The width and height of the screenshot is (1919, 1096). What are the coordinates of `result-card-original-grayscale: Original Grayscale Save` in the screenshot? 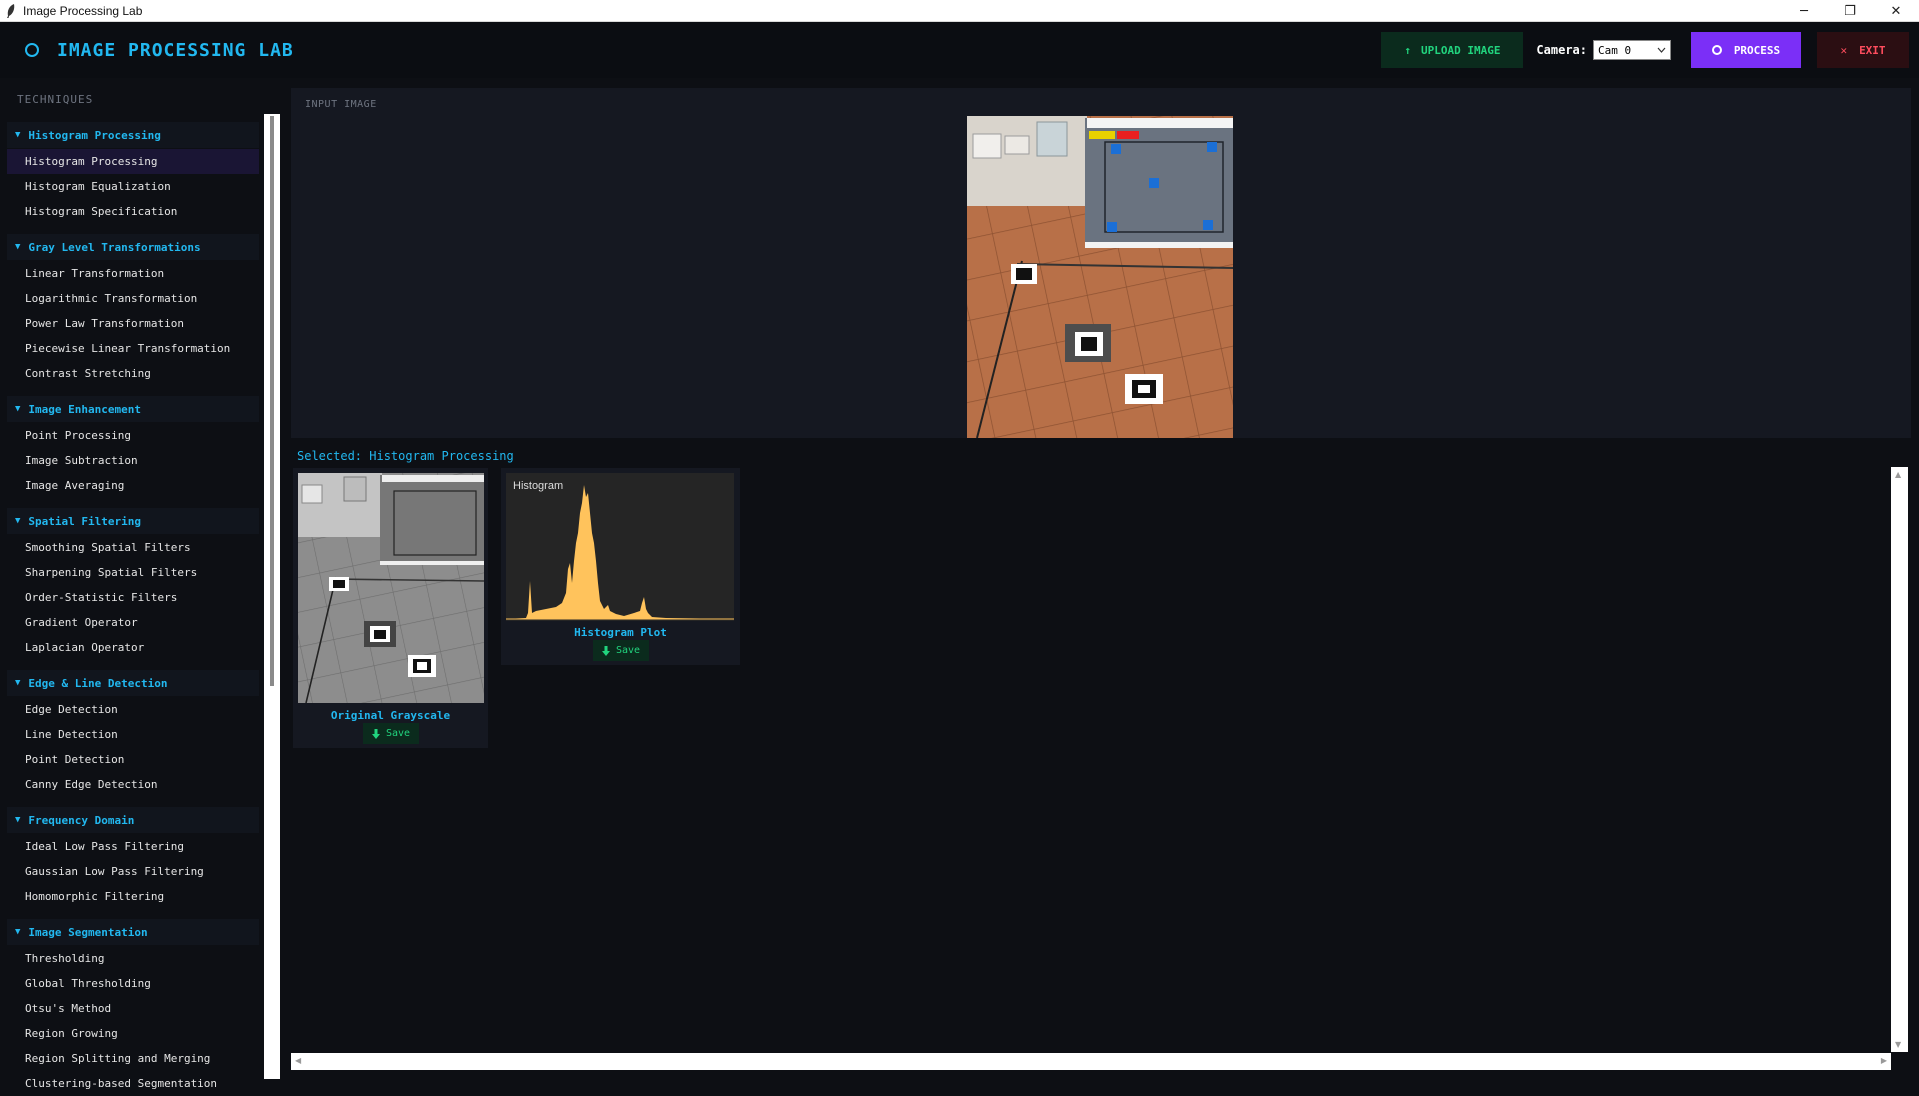 It's located at (390, 608).